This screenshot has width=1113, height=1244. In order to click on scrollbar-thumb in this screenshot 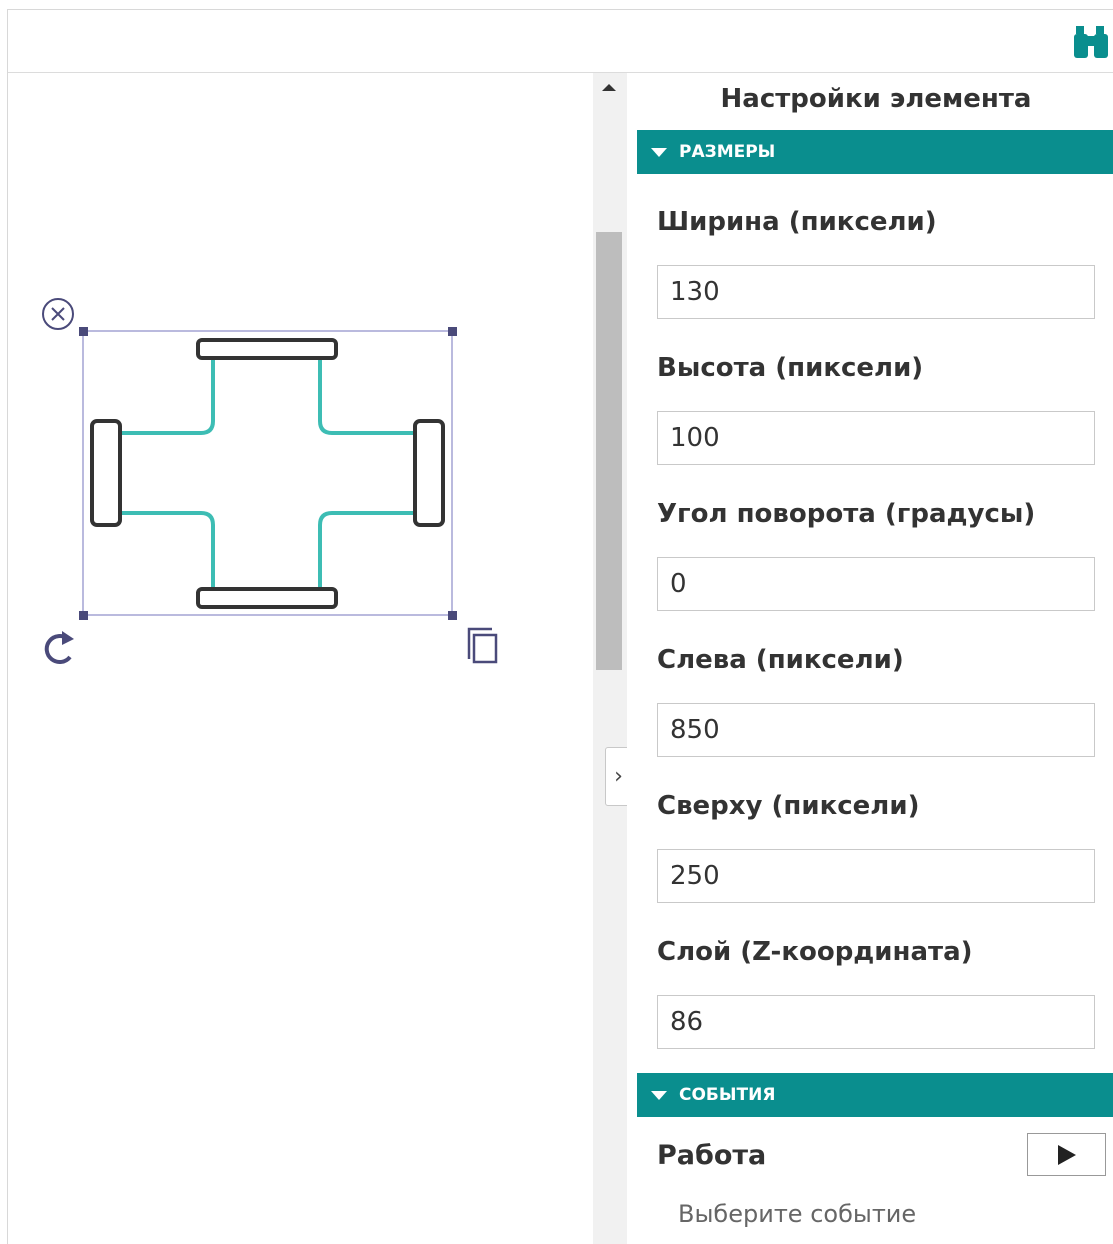, I will do `click(609, 451)`.